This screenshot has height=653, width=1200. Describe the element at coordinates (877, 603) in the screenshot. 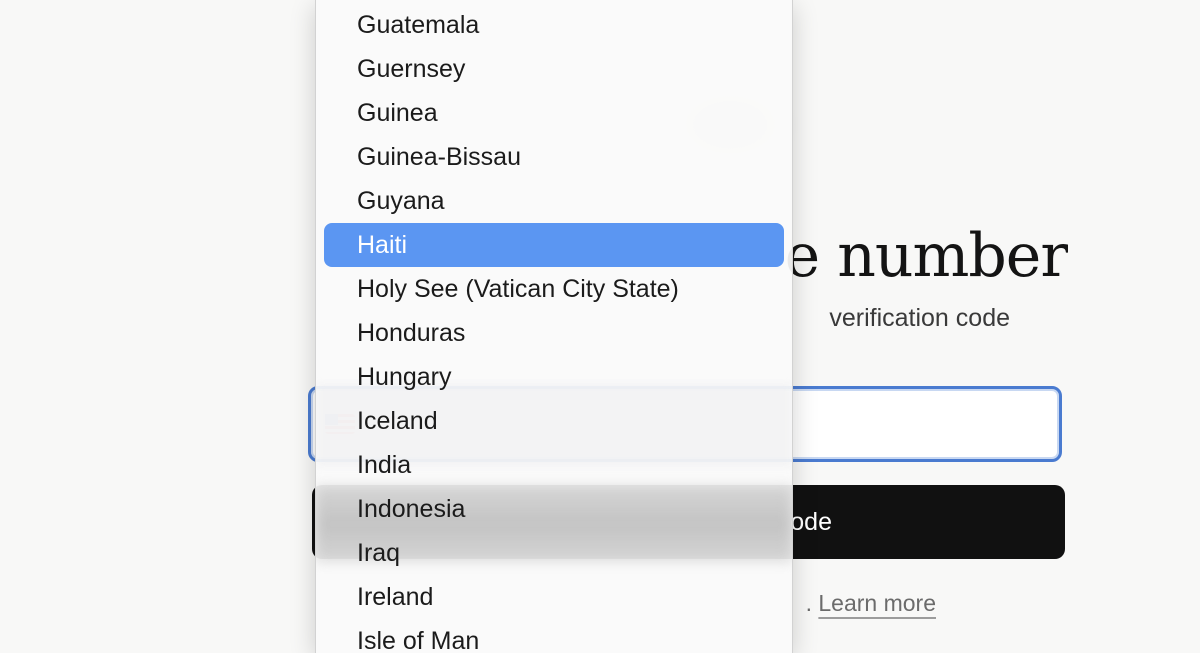

I see `learn-more-link: Learn more` at that location.